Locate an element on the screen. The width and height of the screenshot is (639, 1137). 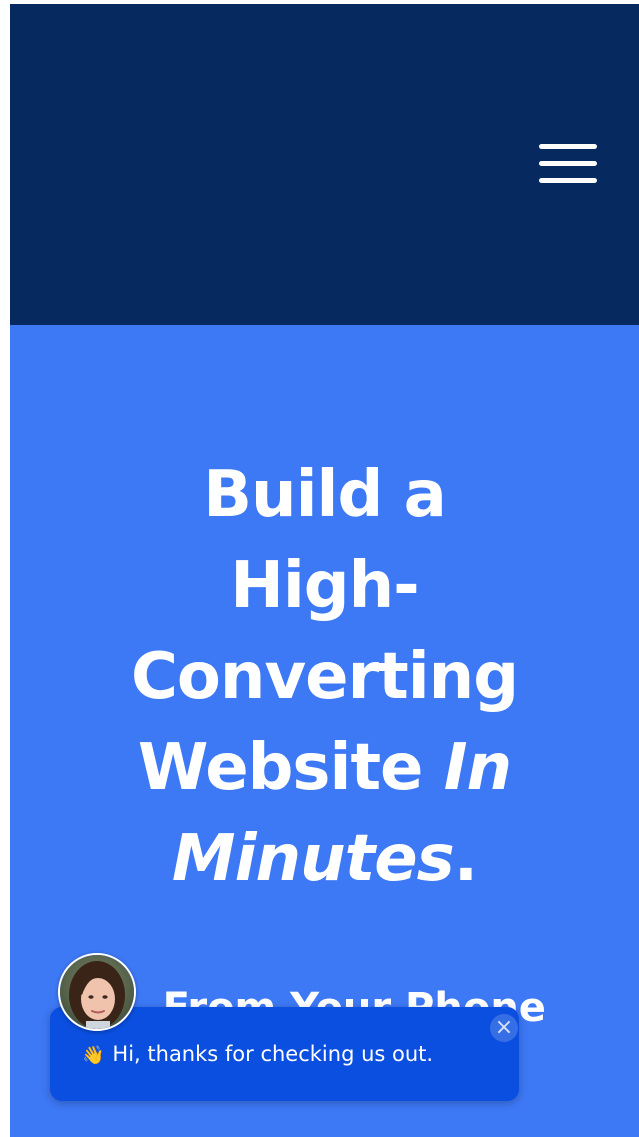
close-icon: × is located at coordinates (504, 1027).